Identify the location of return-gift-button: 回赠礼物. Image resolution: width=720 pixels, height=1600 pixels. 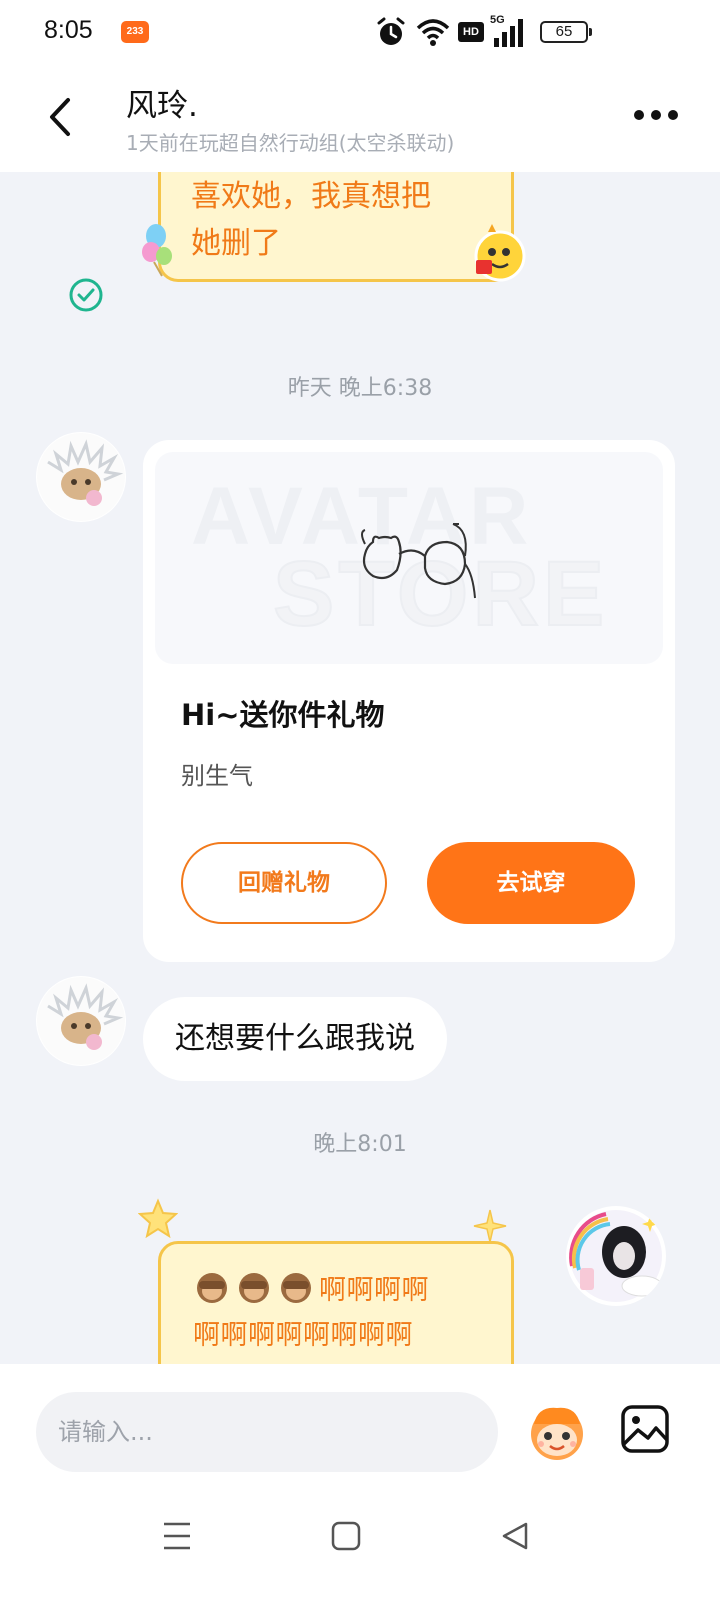
(284, 883).